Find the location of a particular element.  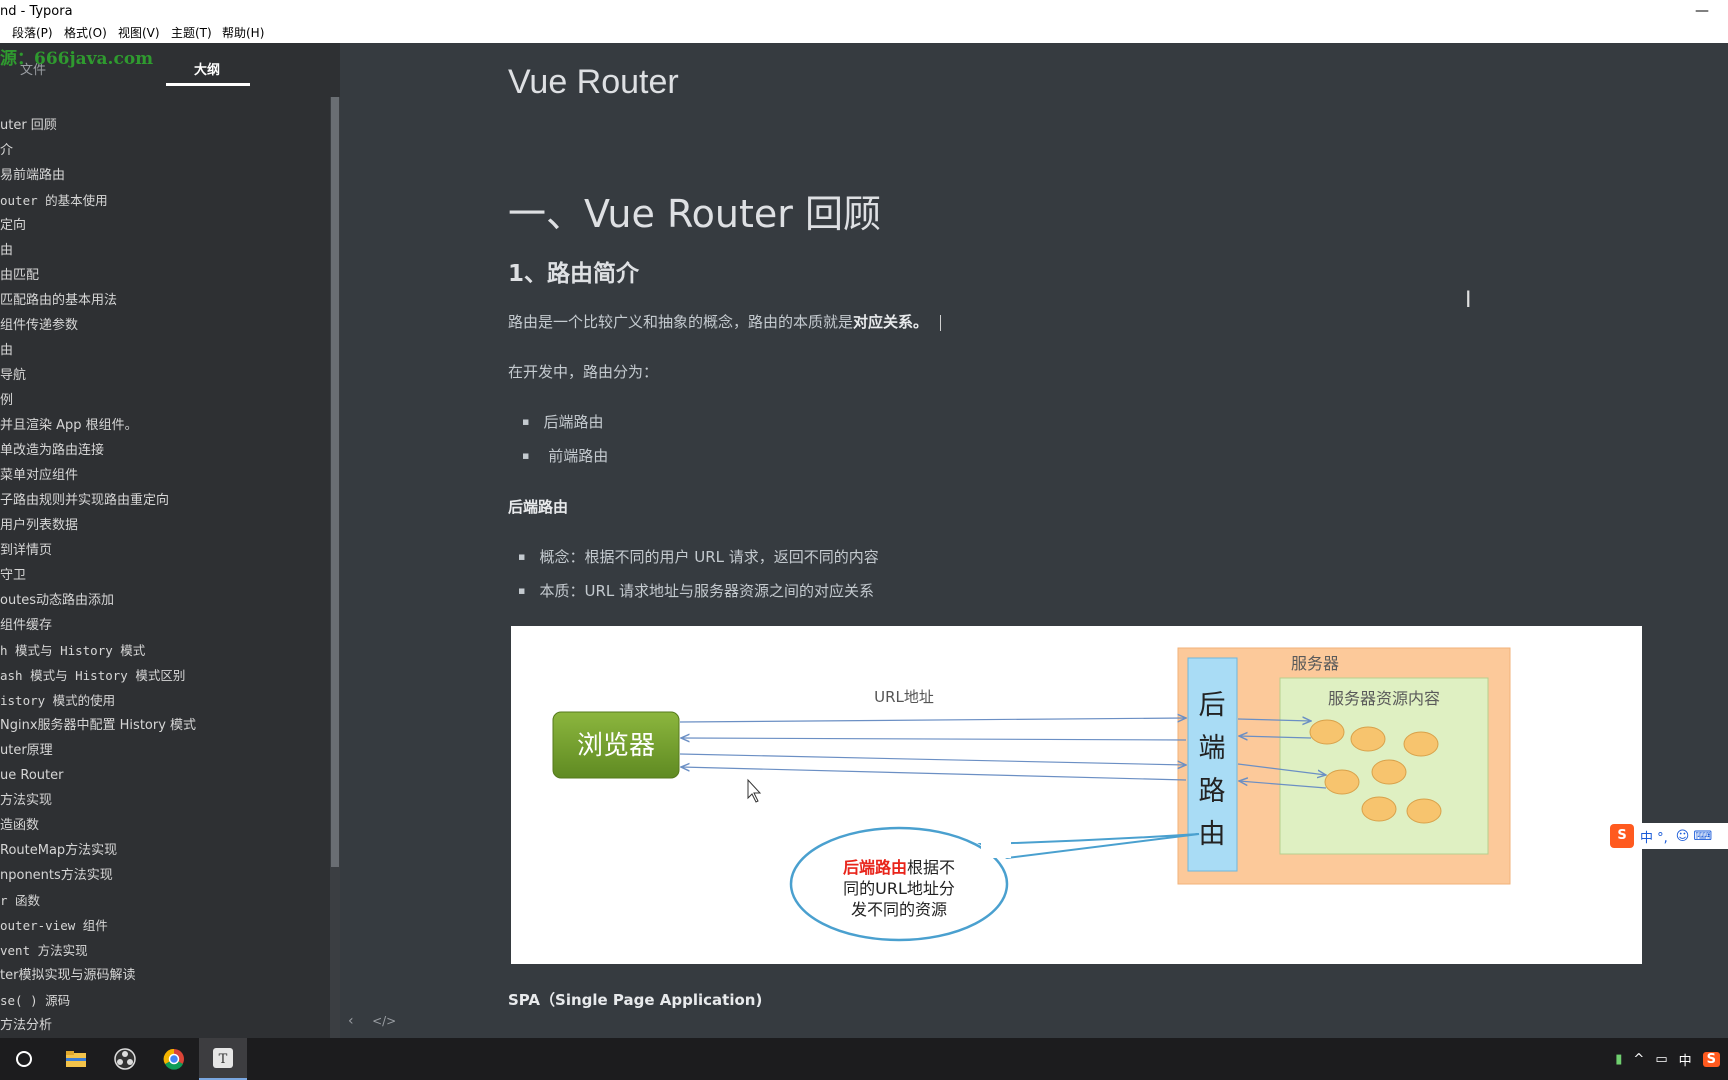

callout-line-1-rest: 根据不 is located at coordinates (931, 867).